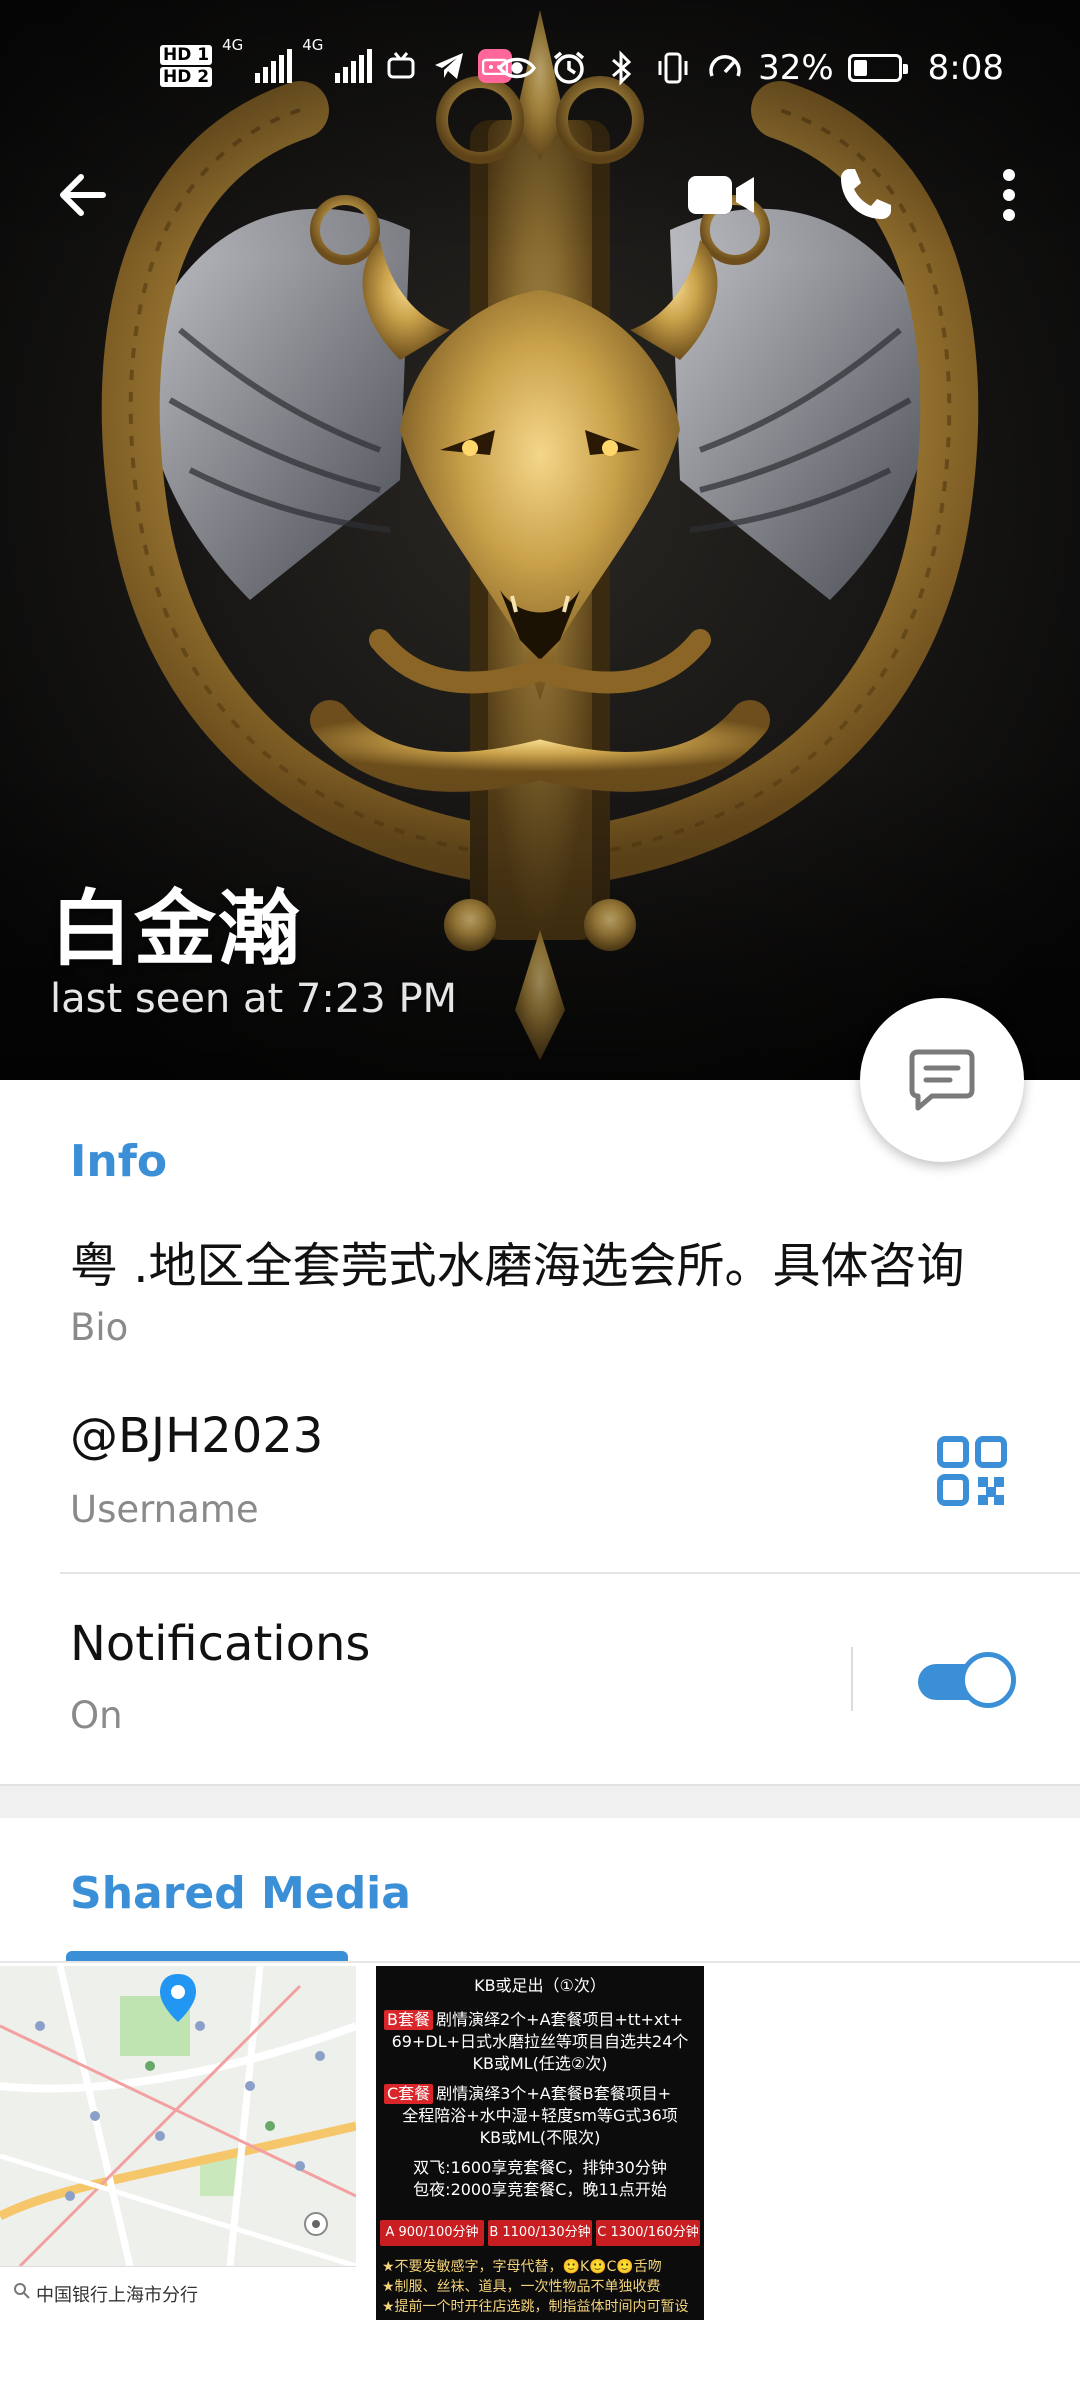  Describe the element at coordinates (673, 68) in the screenshot. I see `vibrate-icon` at that location.